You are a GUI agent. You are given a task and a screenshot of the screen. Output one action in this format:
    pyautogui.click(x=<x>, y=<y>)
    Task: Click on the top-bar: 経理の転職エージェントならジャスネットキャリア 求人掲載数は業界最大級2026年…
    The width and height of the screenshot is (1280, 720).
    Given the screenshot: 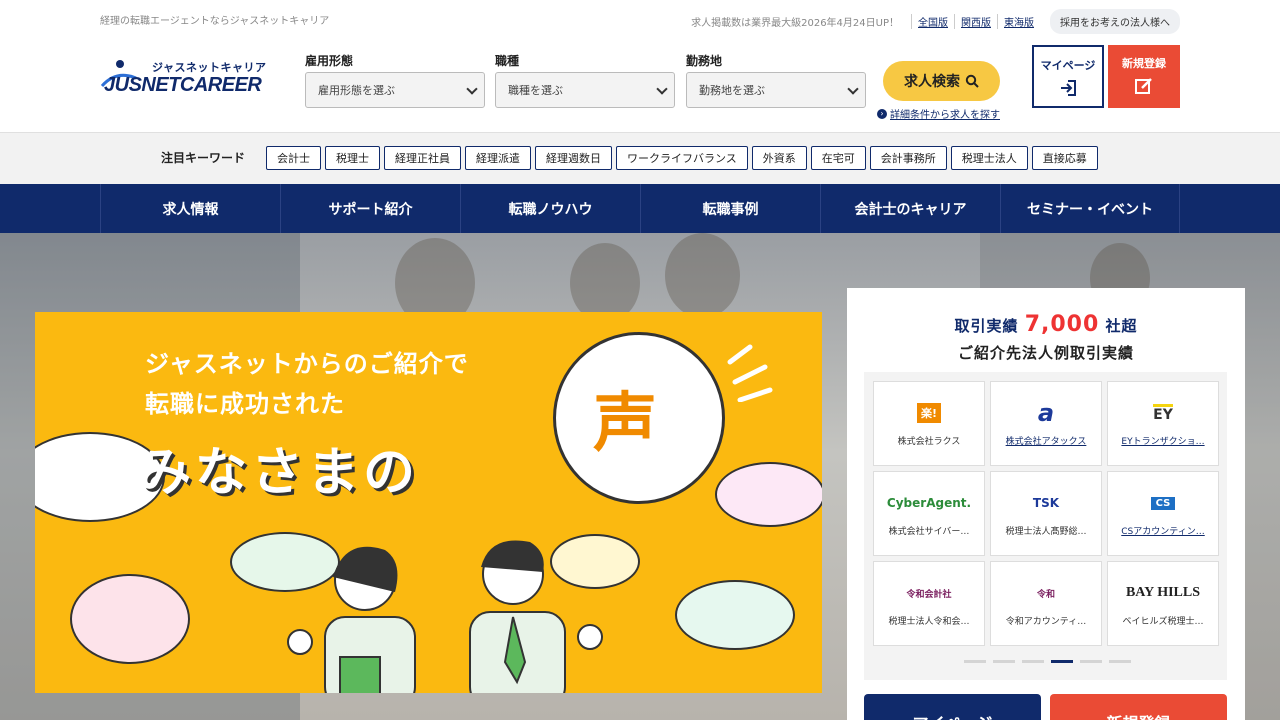 What is the action you would take?
    pyautogui.click(x=640, y=20)
    